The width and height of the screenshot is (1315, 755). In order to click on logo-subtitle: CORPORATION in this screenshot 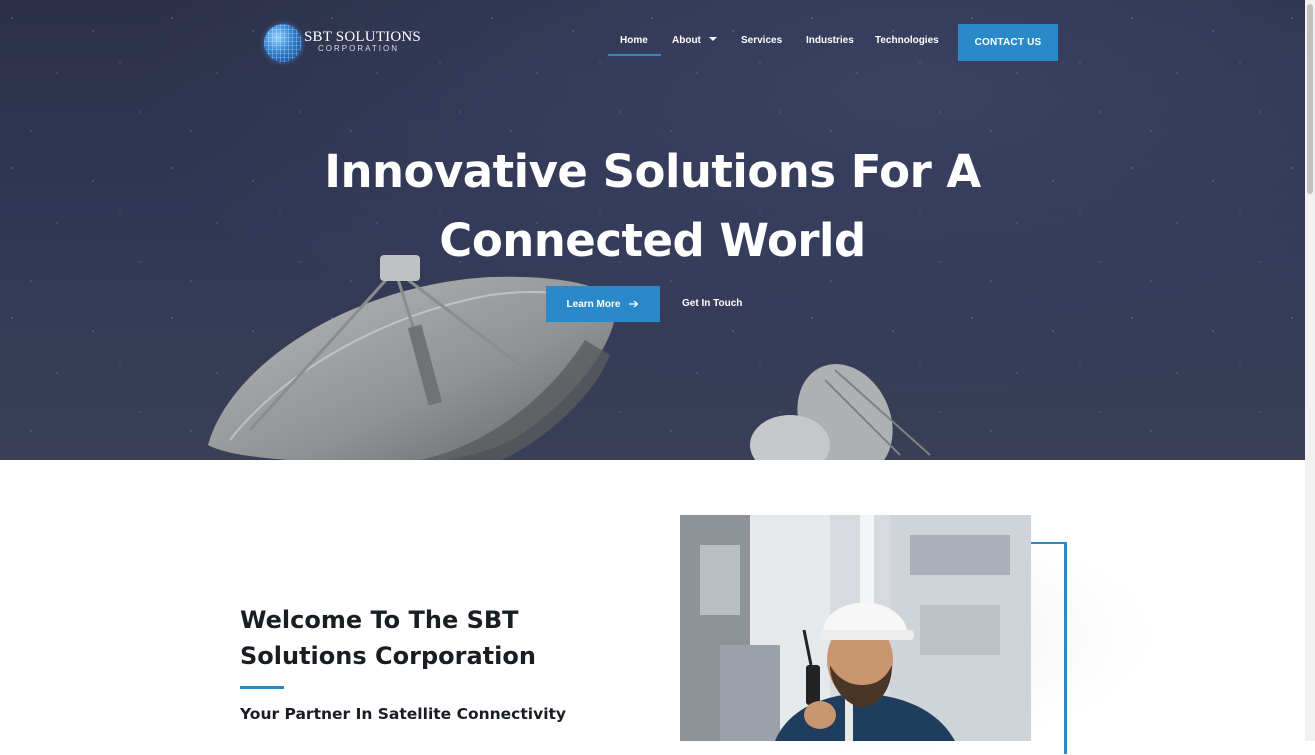, I will do `click(358, 48)`.